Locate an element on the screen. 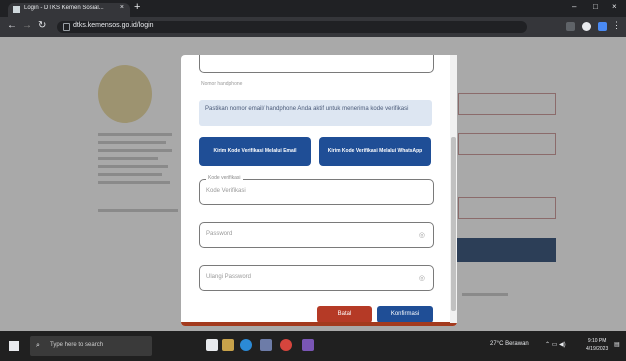 This screenshot has height=361, width=626. address-bar: dtks.kemensos.go.id/login is located at coordinates (292, 27).